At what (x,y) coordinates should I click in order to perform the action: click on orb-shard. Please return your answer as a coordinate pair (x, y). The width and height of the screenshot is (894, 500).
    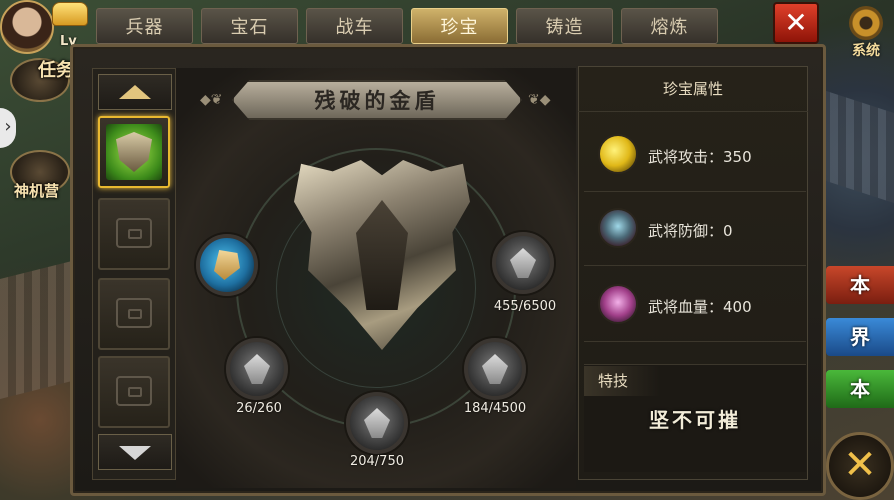
    Looking at the image, I should click on (523, 263).